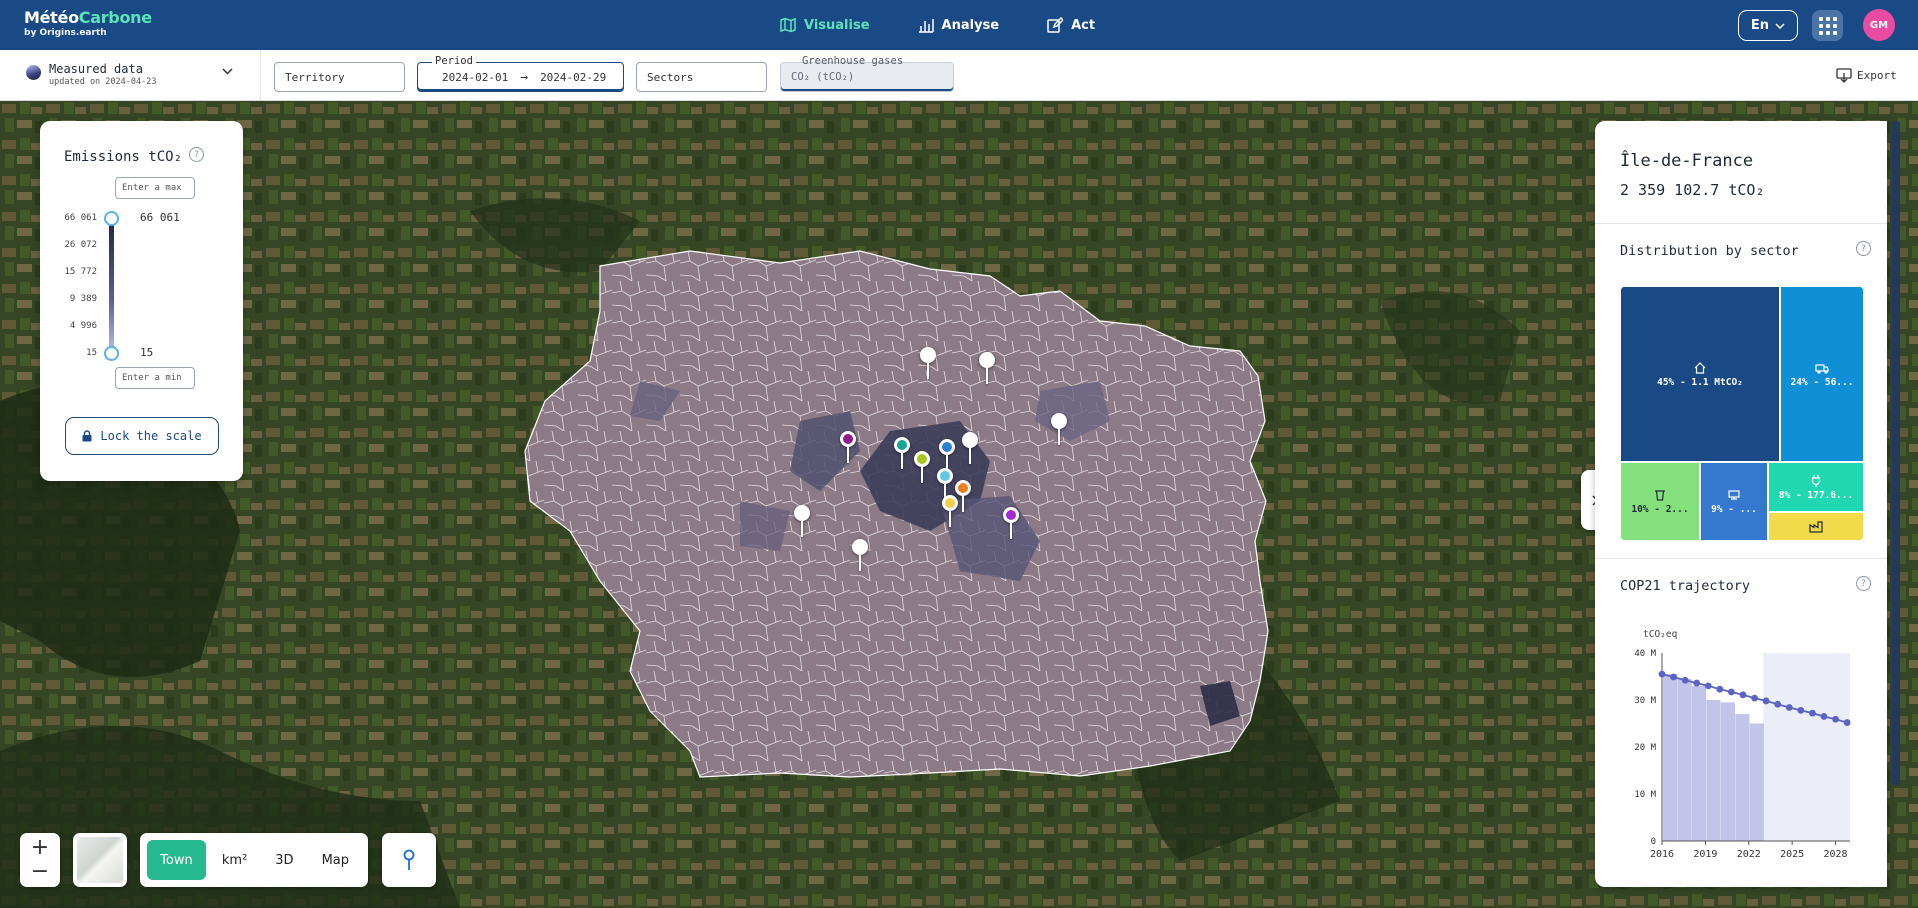 This screenshot has height=908, width=1918. What do you see at coordinates (1816, 480) in the screenshot?
I see `plug-icon` at bounding box center [1816, 480].